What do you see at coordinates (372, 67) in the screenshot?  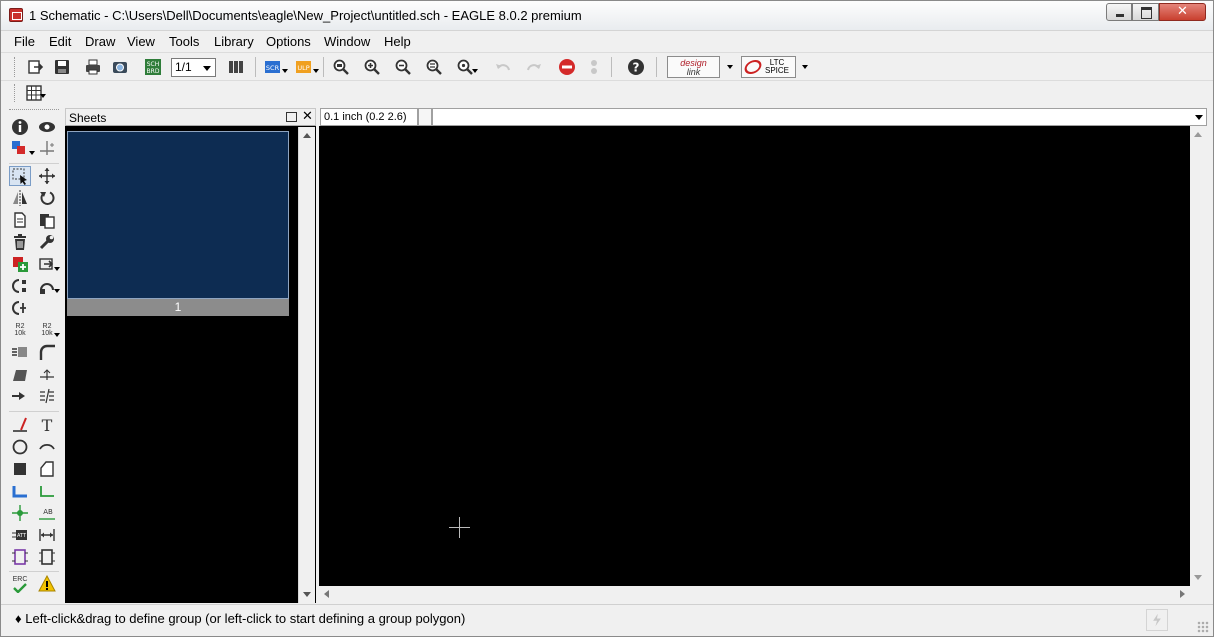 I see `zoom-in-icon` at bounding box center [372, 67].